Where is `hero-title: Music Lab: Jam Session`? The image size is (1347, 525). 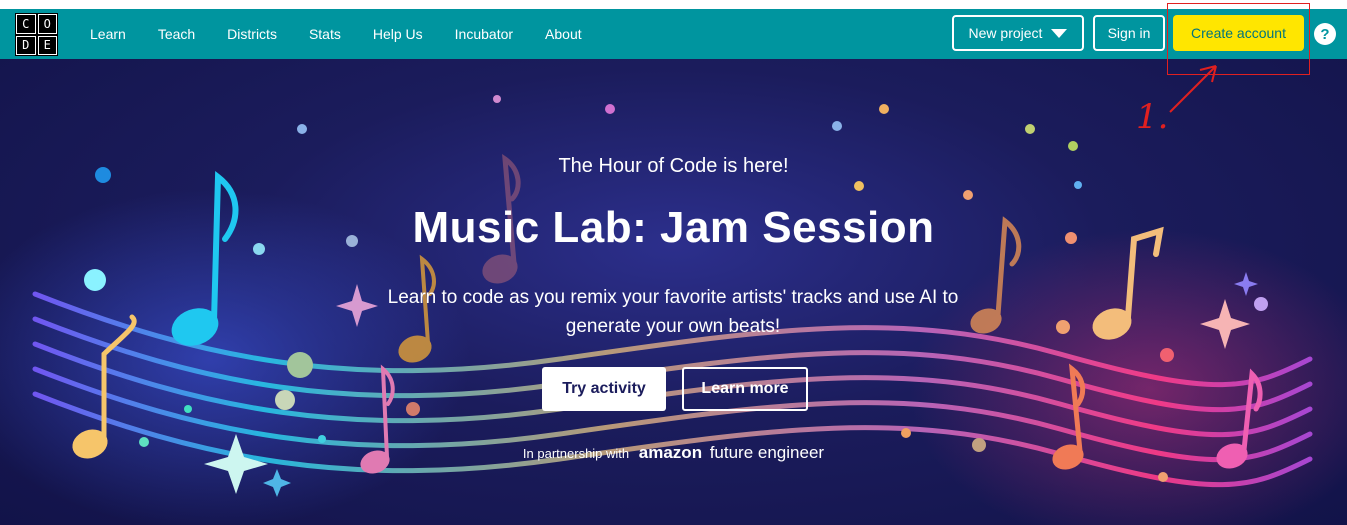
hero-title: Music Lab: Jam Session is located at coordinates (673, 227).